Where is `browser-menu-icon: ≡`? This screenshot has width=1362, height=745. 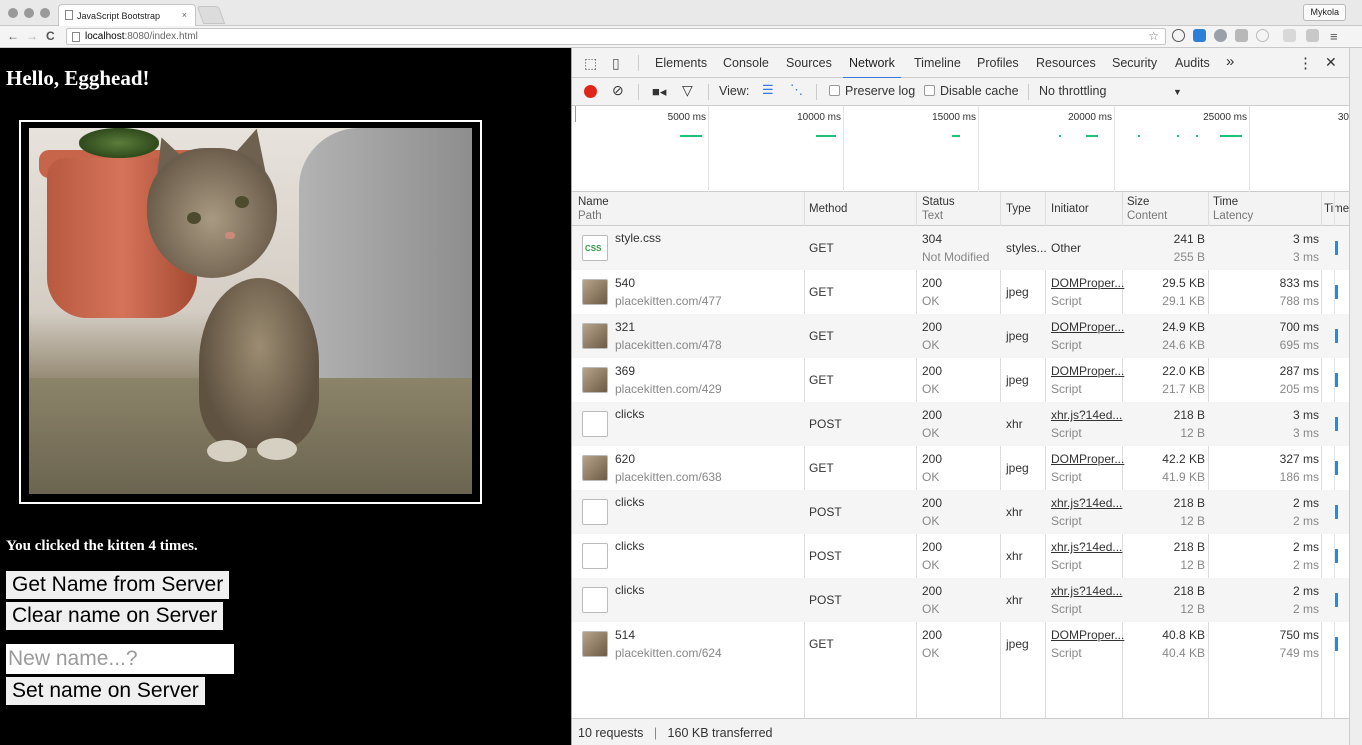 browser-menu-icon: ≡ is located at coordinates (1334, 36).